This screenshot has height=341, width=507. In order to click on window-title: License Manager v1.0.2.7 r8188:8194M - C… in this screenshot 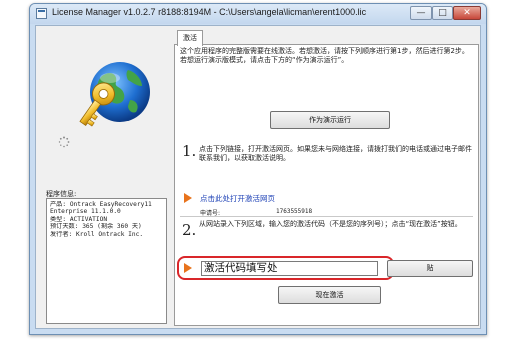, I will do `click(209, 12)`.